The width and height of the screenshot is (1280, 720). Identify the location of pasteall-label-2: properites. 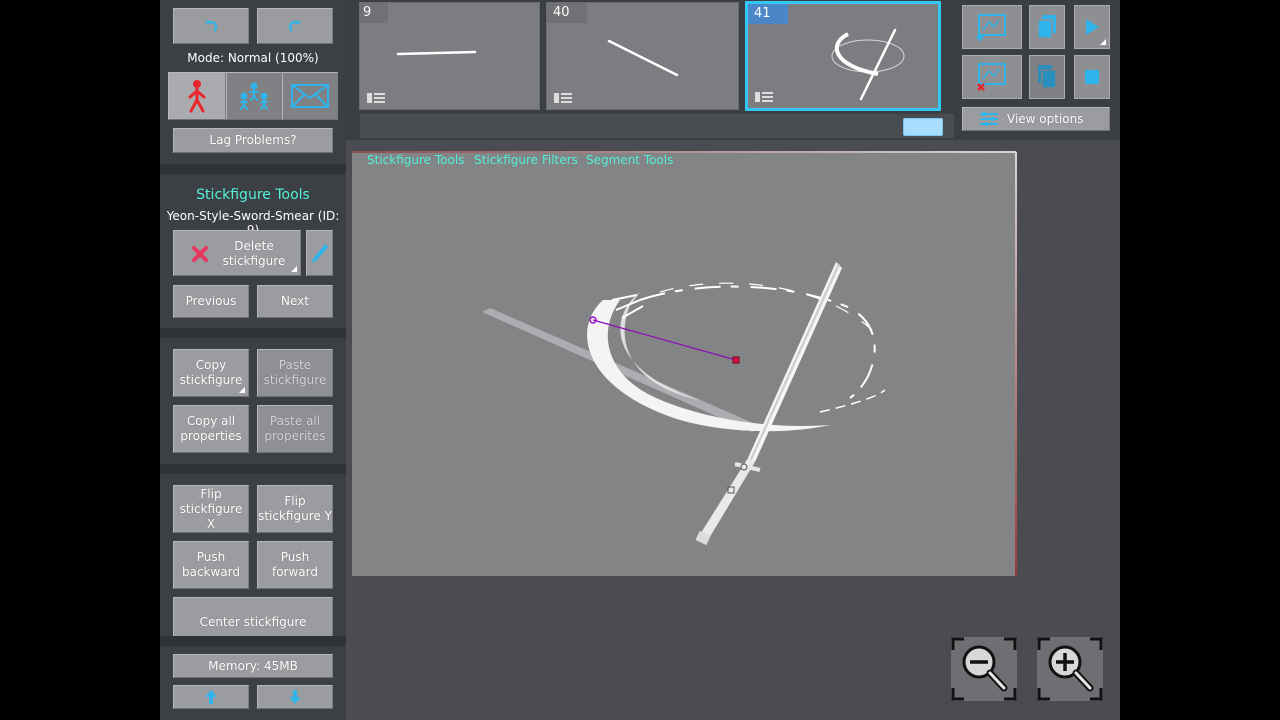
(295, 436).